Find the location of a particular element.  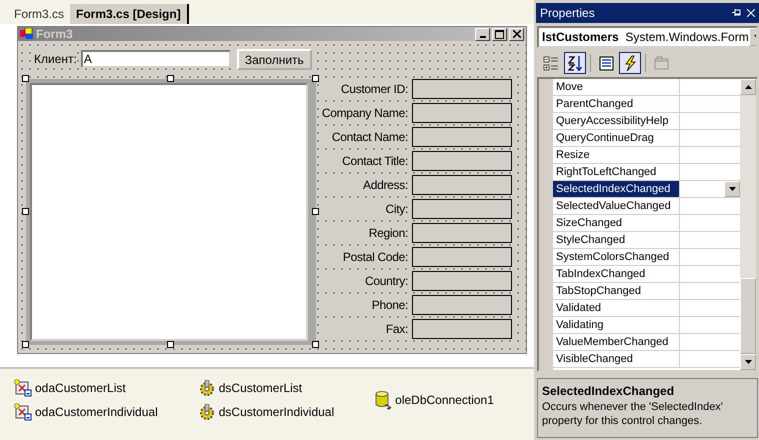

event-name: TabIndexChanged is located at coordinates (616, 274).